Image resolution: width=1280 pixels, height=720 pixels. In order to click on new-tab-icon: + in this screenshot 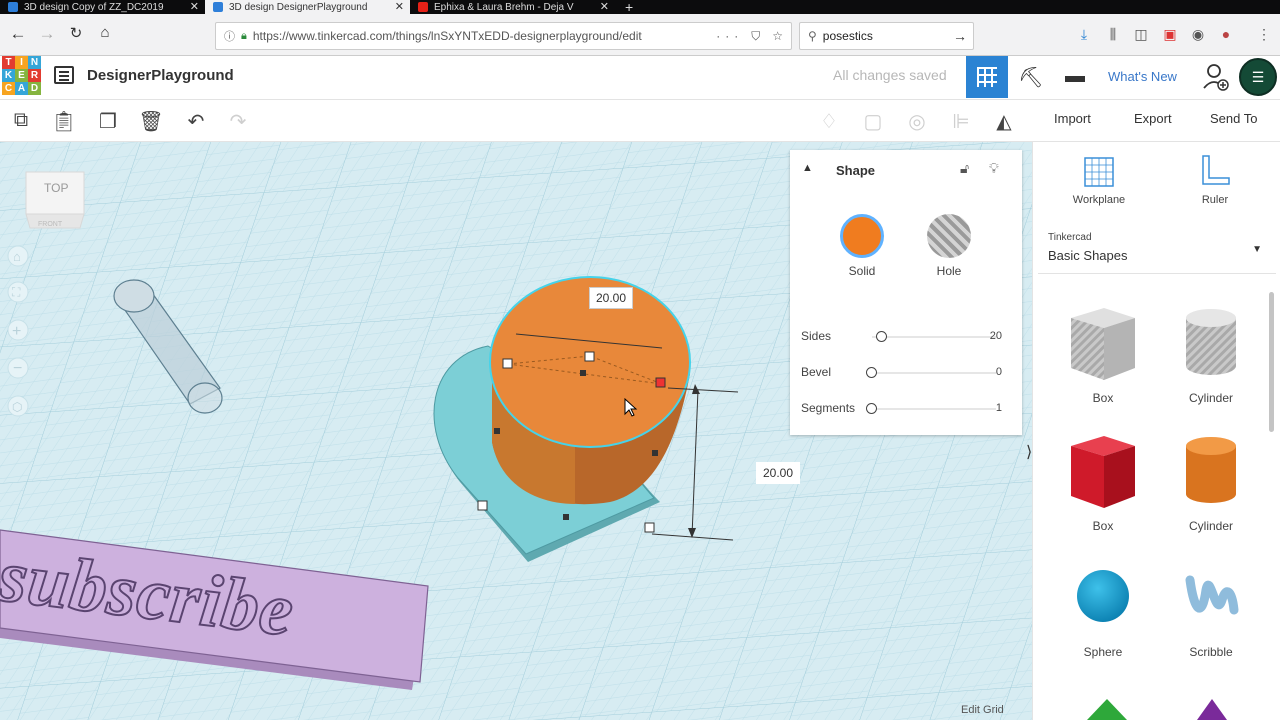, I will do `click(629, 7)`.